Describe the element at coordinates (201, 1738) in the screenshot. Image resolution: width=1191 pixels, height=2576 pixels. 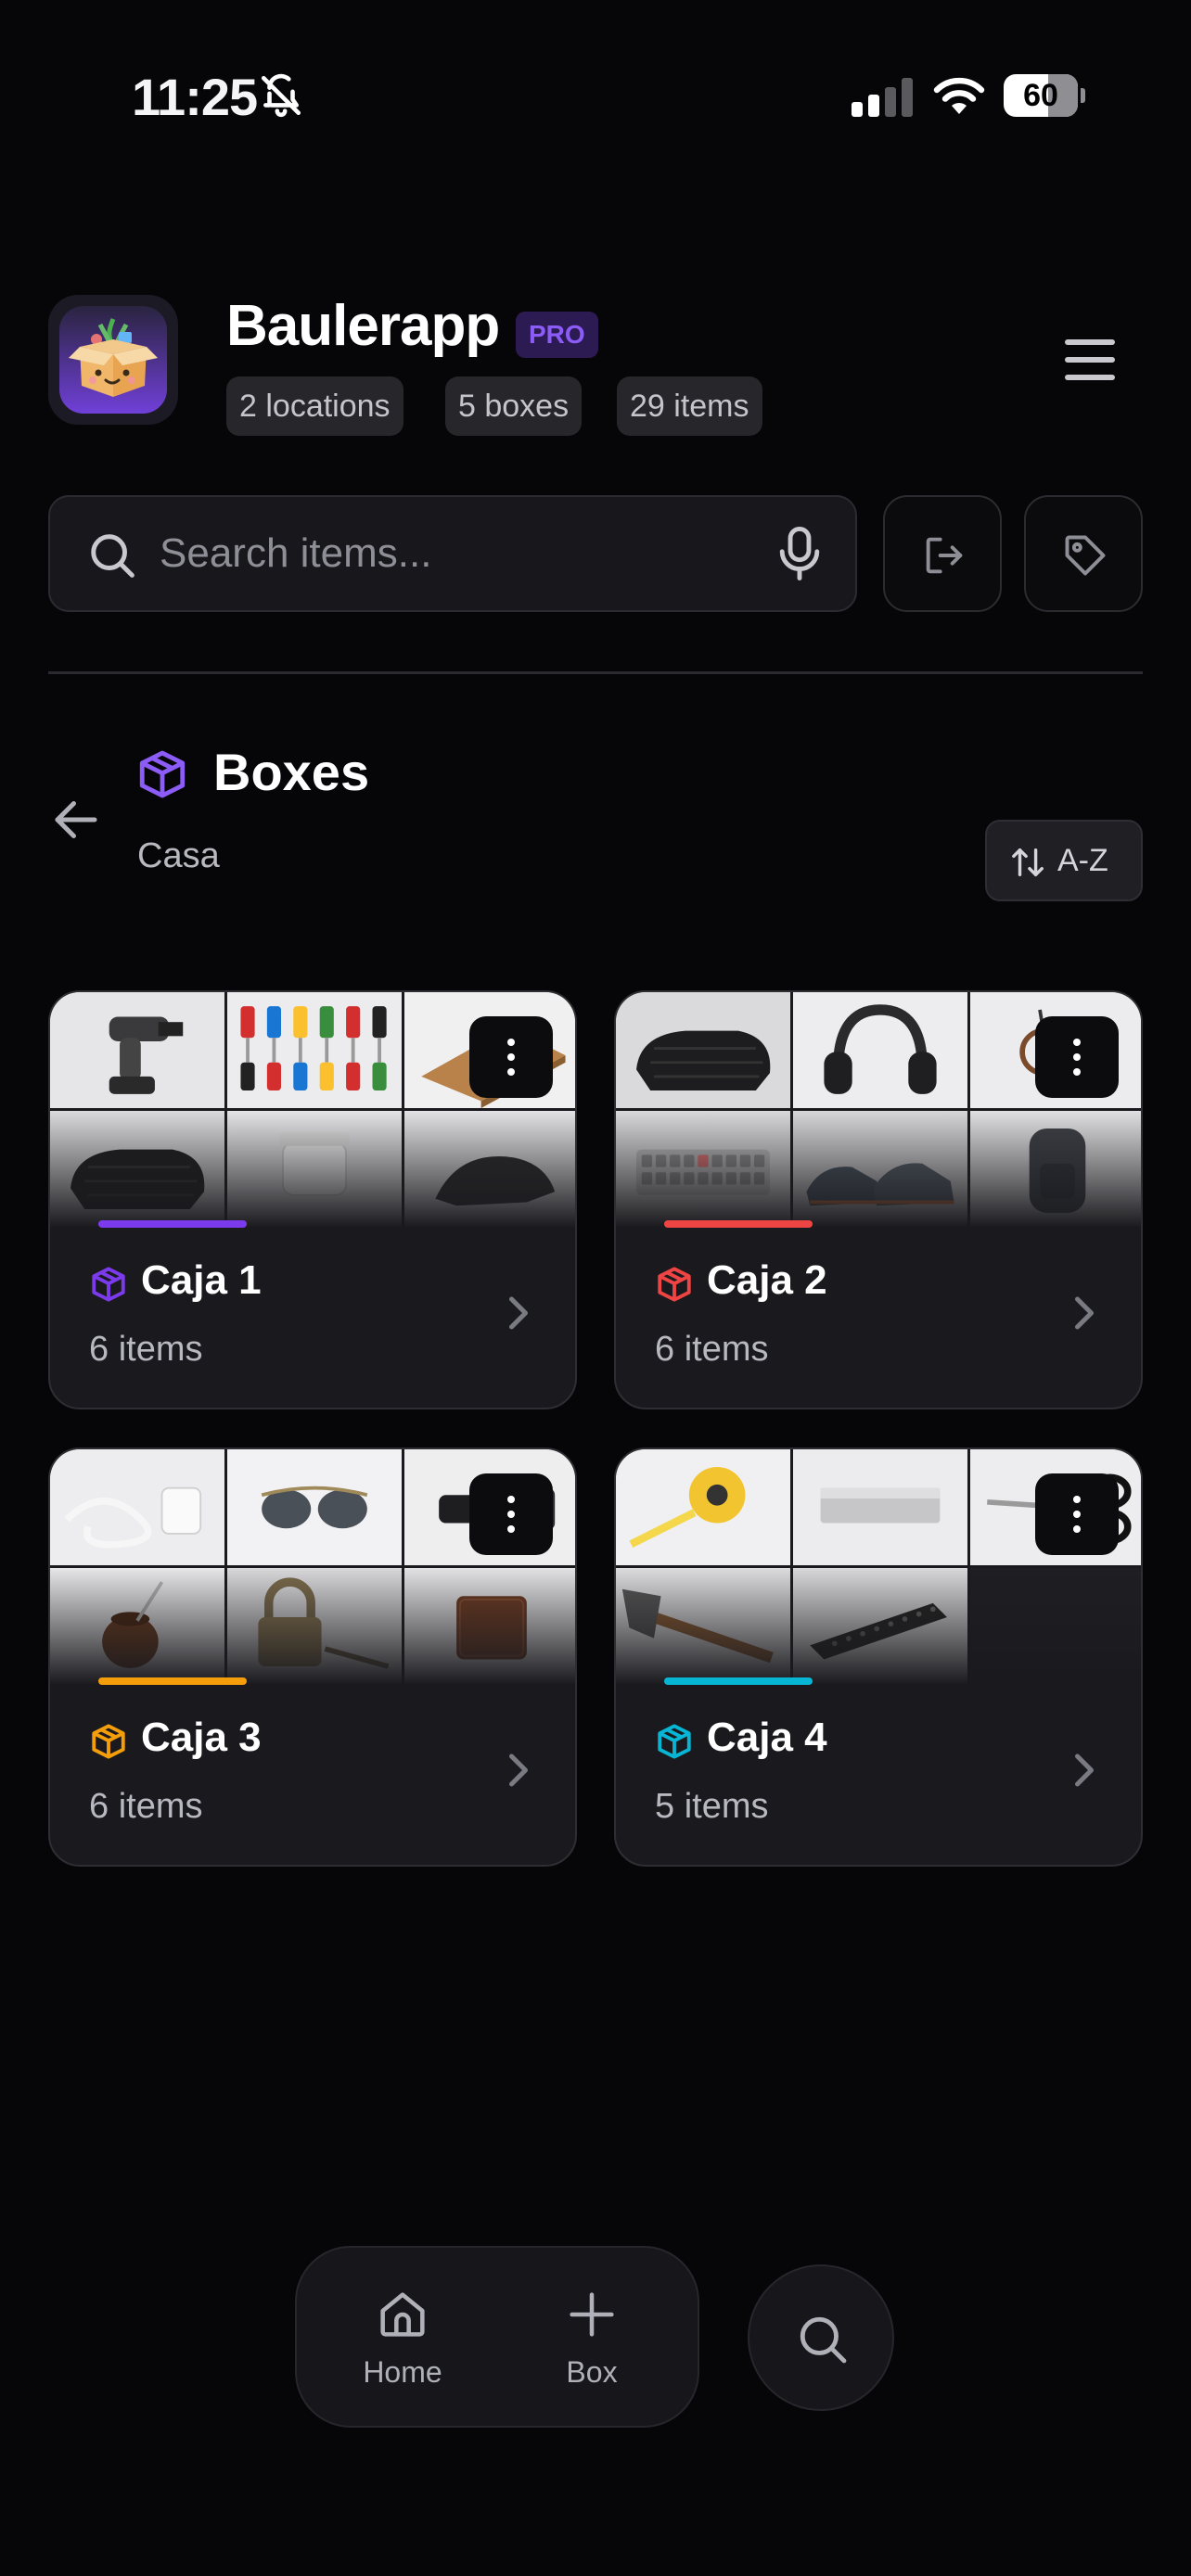
I see `box-name: Caja 3` at that location.